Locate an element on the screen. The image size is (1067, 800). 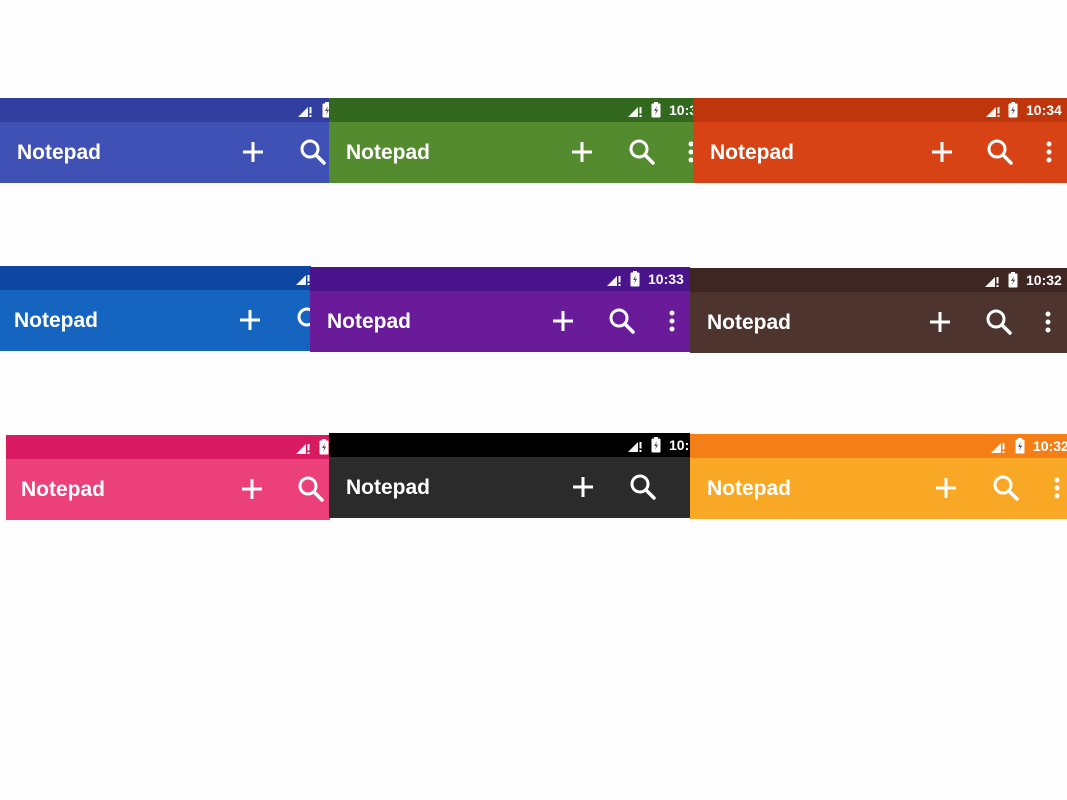
status-bar: 10:34 is located at coordinates (880, 110).